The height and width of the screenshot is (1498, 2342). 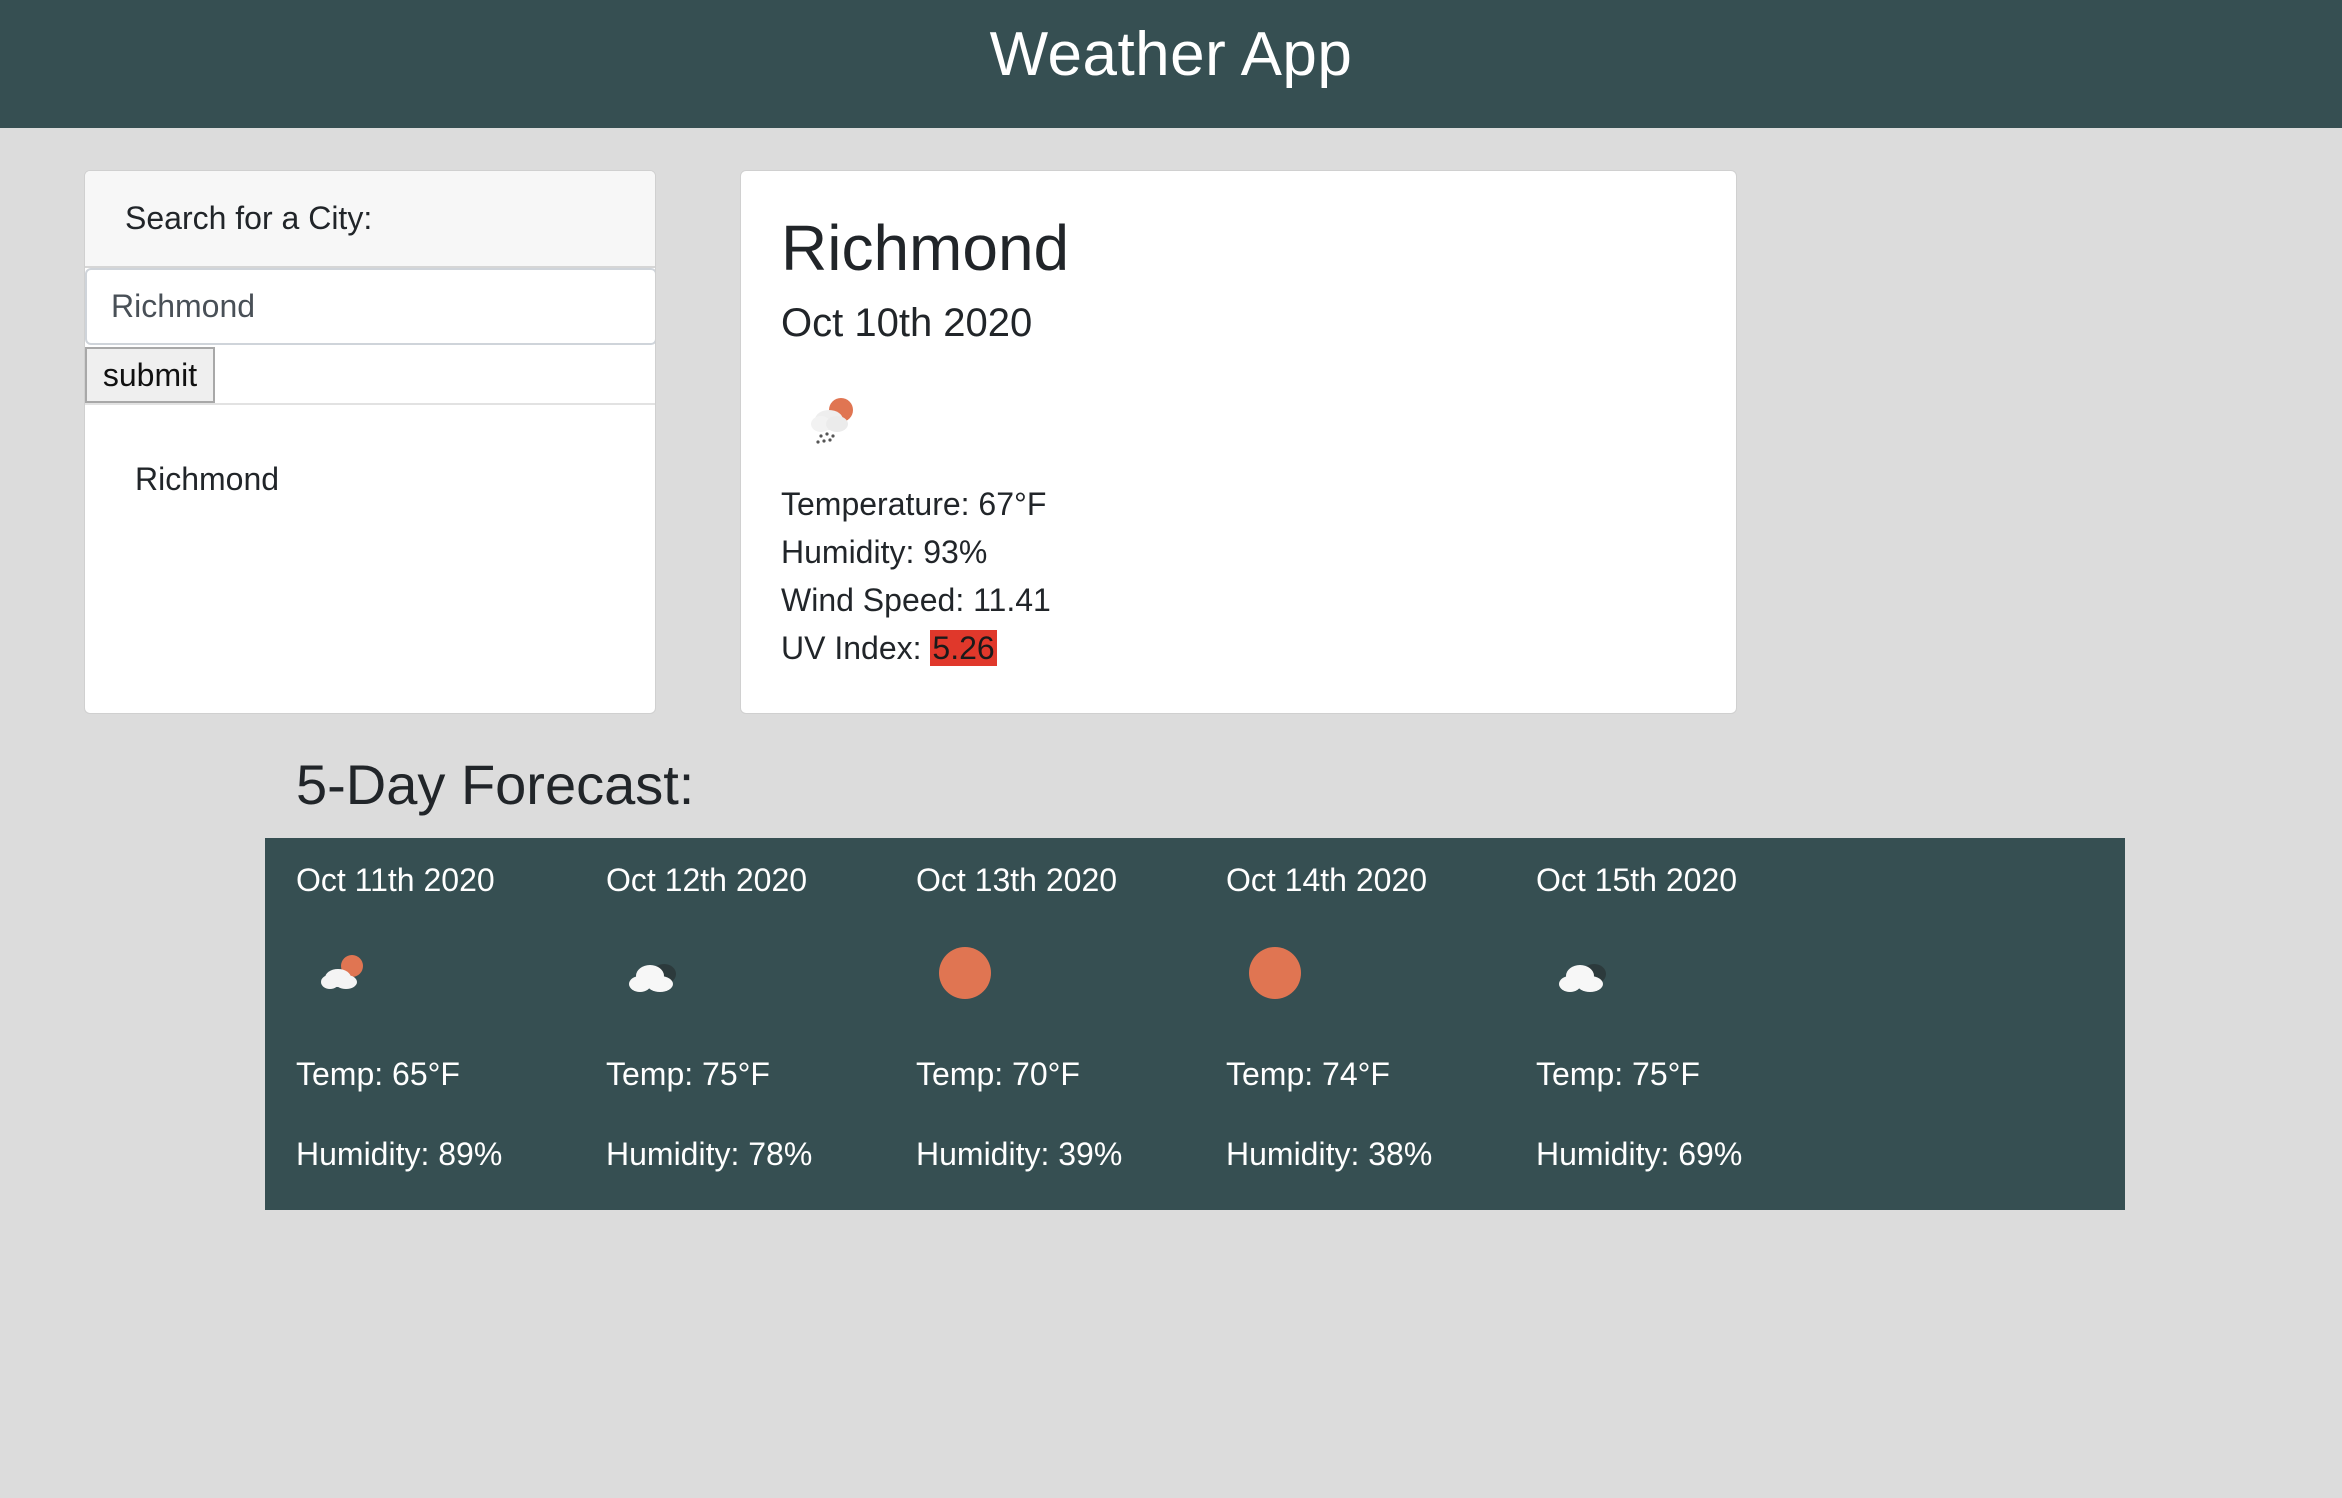 I want to click on forecast-date: Oct 14th 2020, so click(x=1327, y=880).